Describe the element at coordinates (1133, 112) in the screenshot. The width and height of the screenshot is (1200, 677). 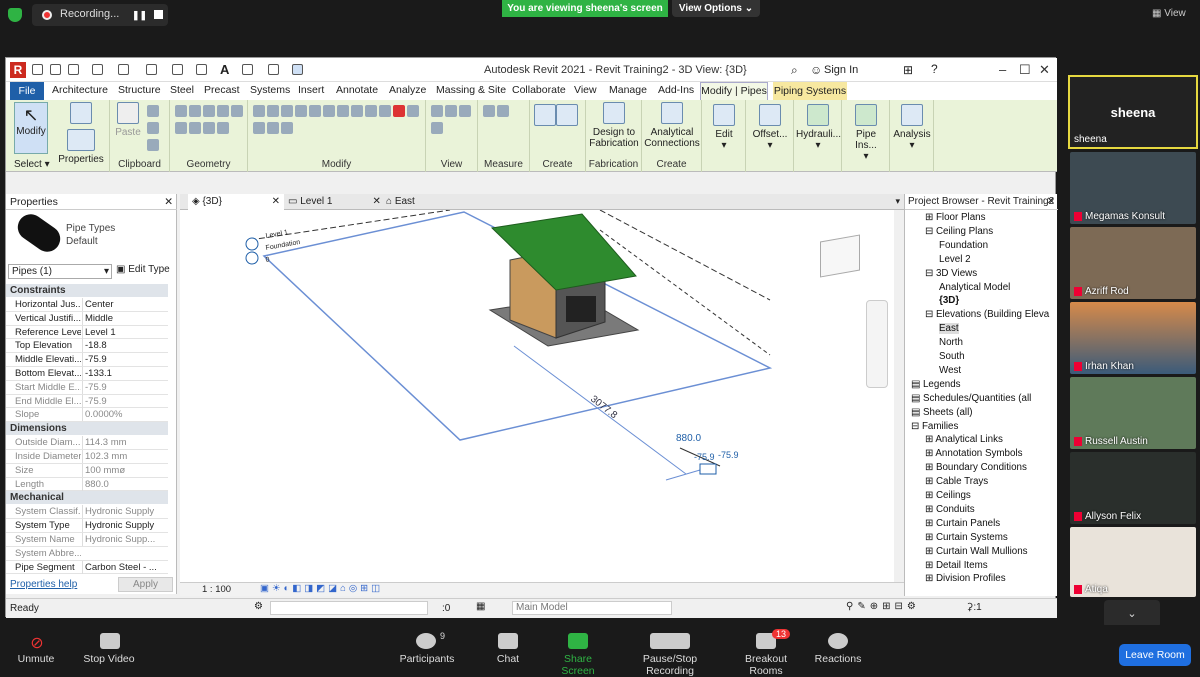
I see `active-speaker-tile: sheena sheena` at that location.